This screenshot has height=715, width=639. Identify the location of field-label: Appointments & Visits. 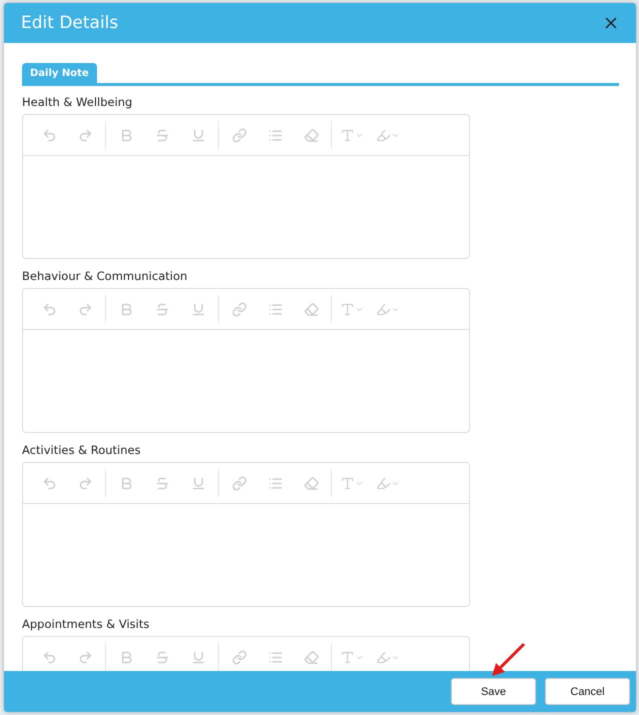
(86, 624).